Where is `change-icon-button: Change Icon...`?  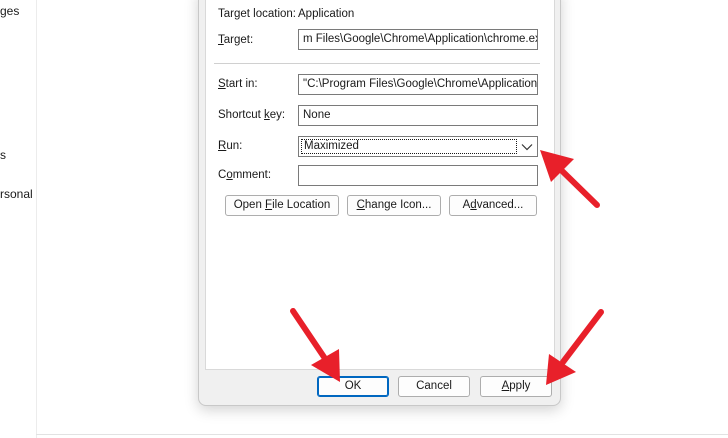
change-icon-button: Change Icon... is located at coordinates (394, 205).